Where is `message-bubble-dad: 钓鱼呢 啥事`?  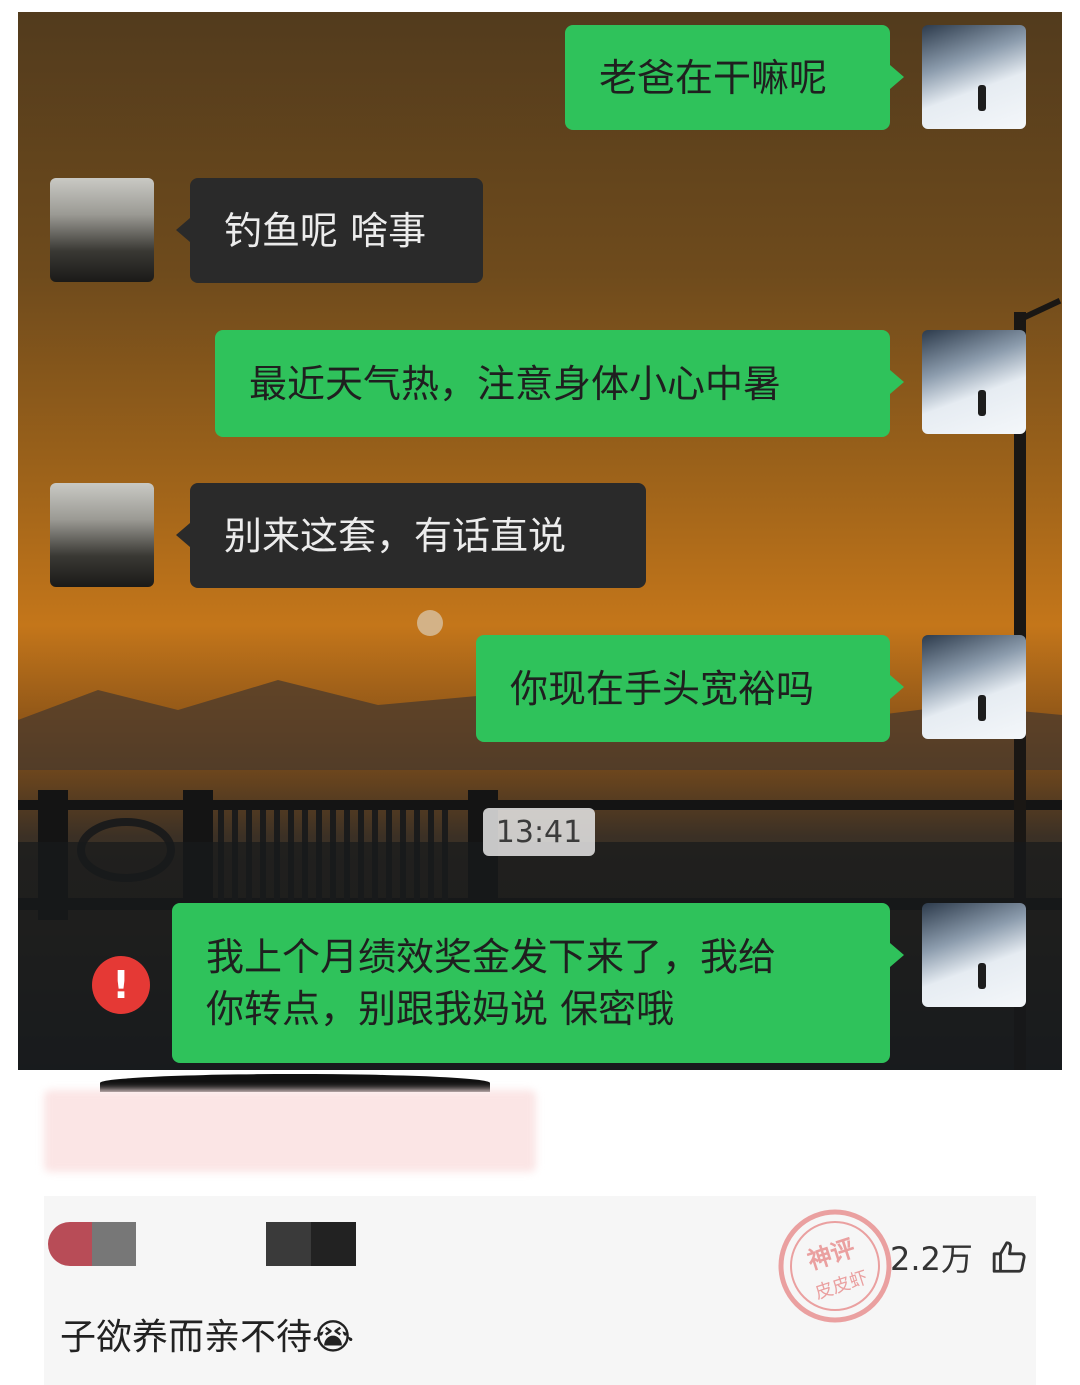
message-bubble-dad: 钓鱼呢 啥事 is located at coordinates (329, 230).